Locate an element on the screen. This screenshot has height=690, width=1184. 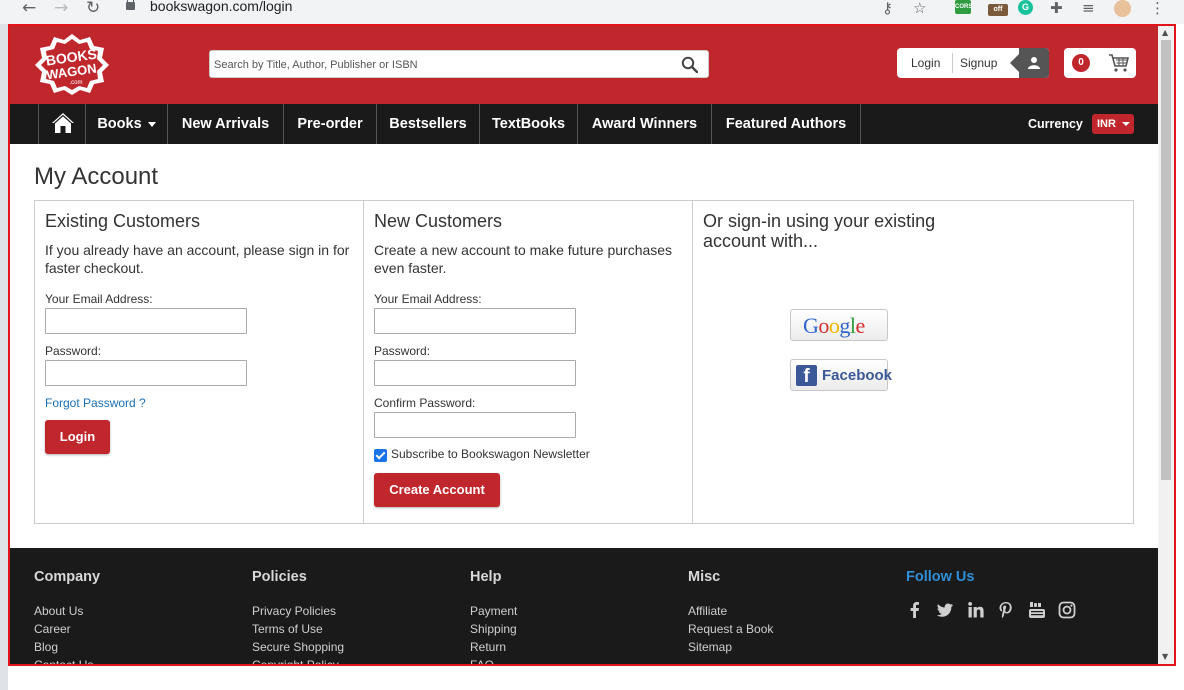
chevron-down-icon is located at coordinates (151, 124).